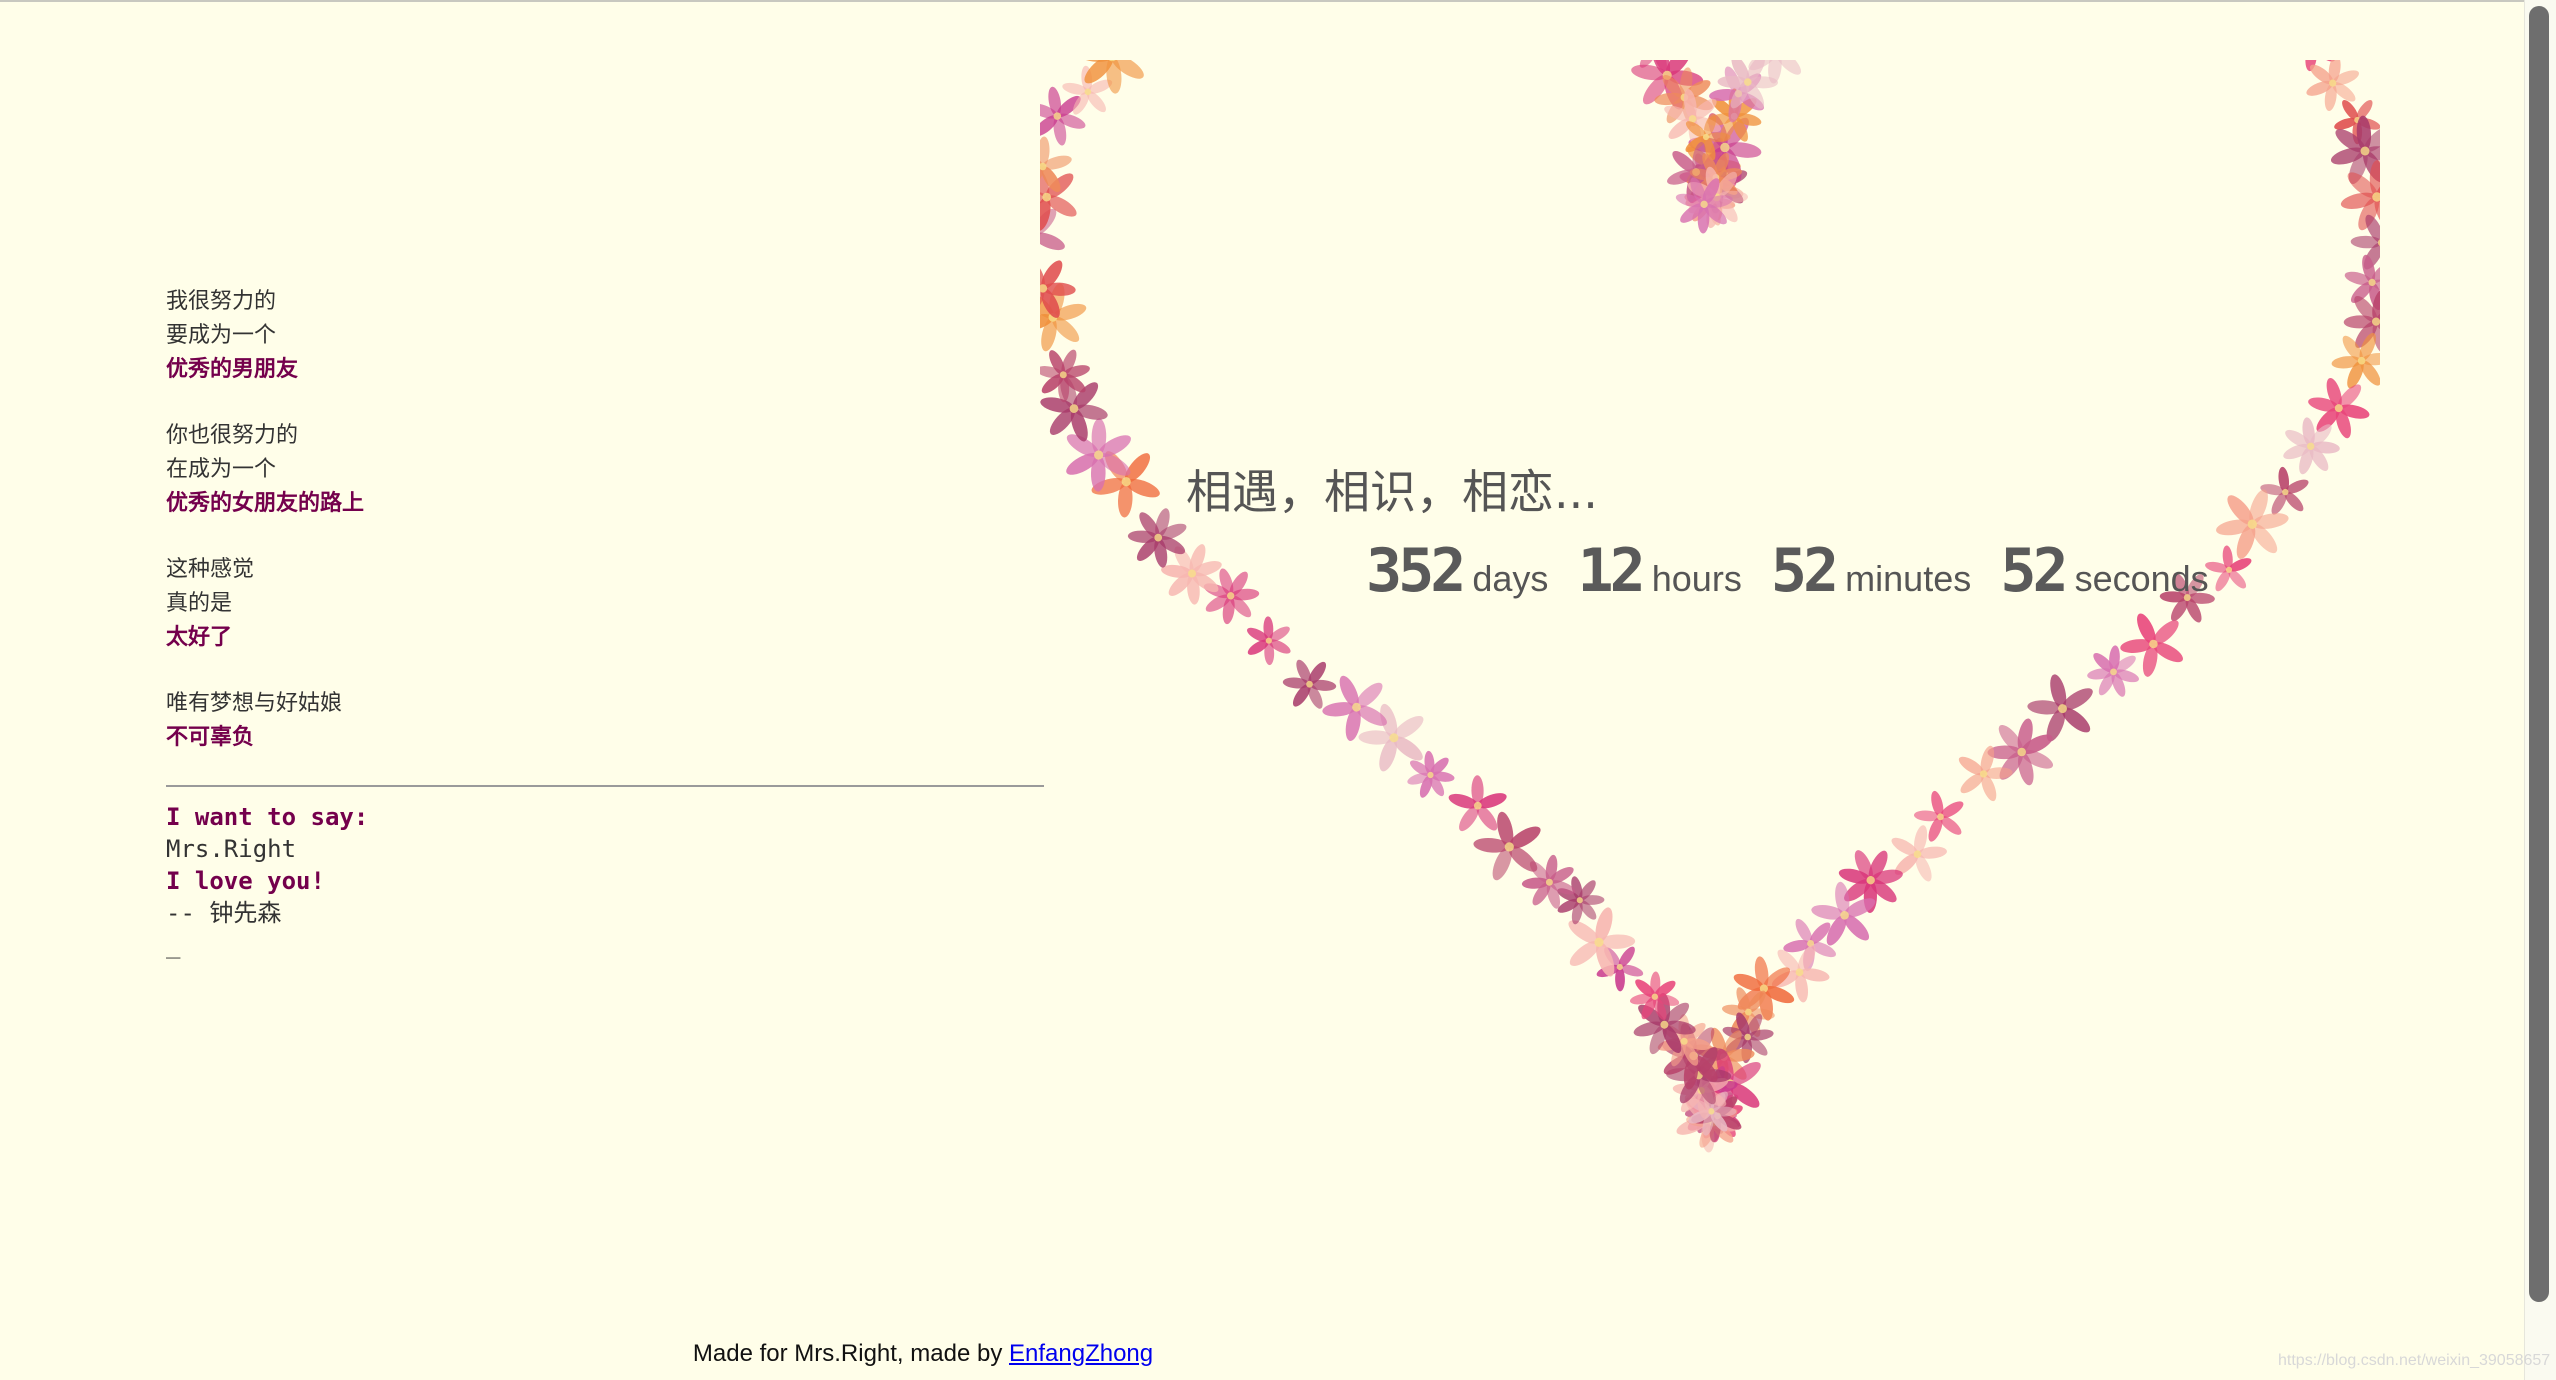  Describe the element at coordinates (606, 470) in the screenshot. I see `poem-stanza: 你也很努力的 在成为一个优秀的女朋友的路上` at that location.